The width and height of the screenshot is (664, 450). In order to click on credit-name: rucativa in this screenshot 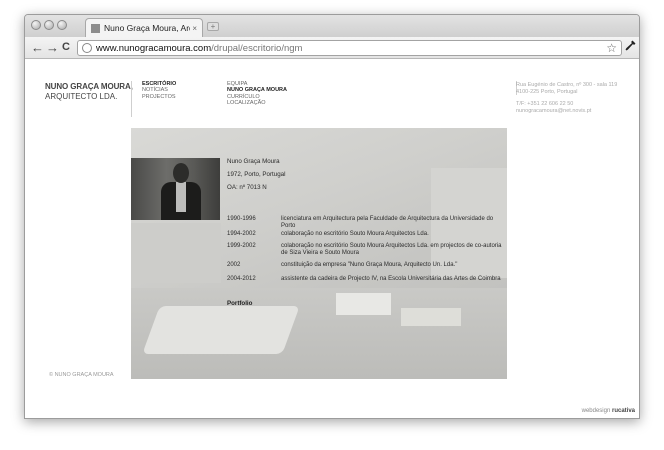, I will do `click(623, 411)`.